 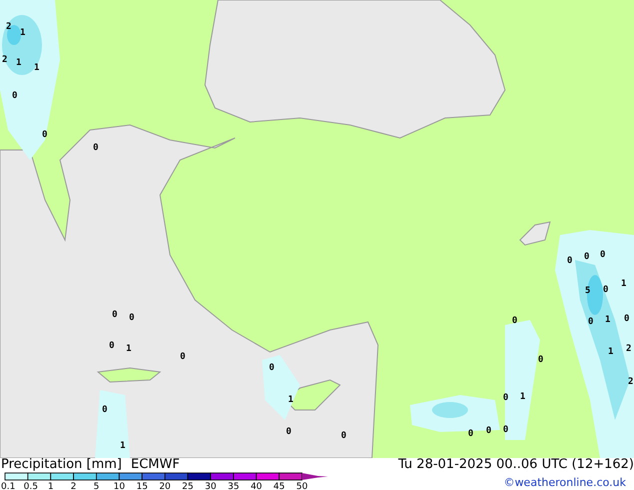 I want to click on scale-arrow-icon, so click(x=315, y=476).